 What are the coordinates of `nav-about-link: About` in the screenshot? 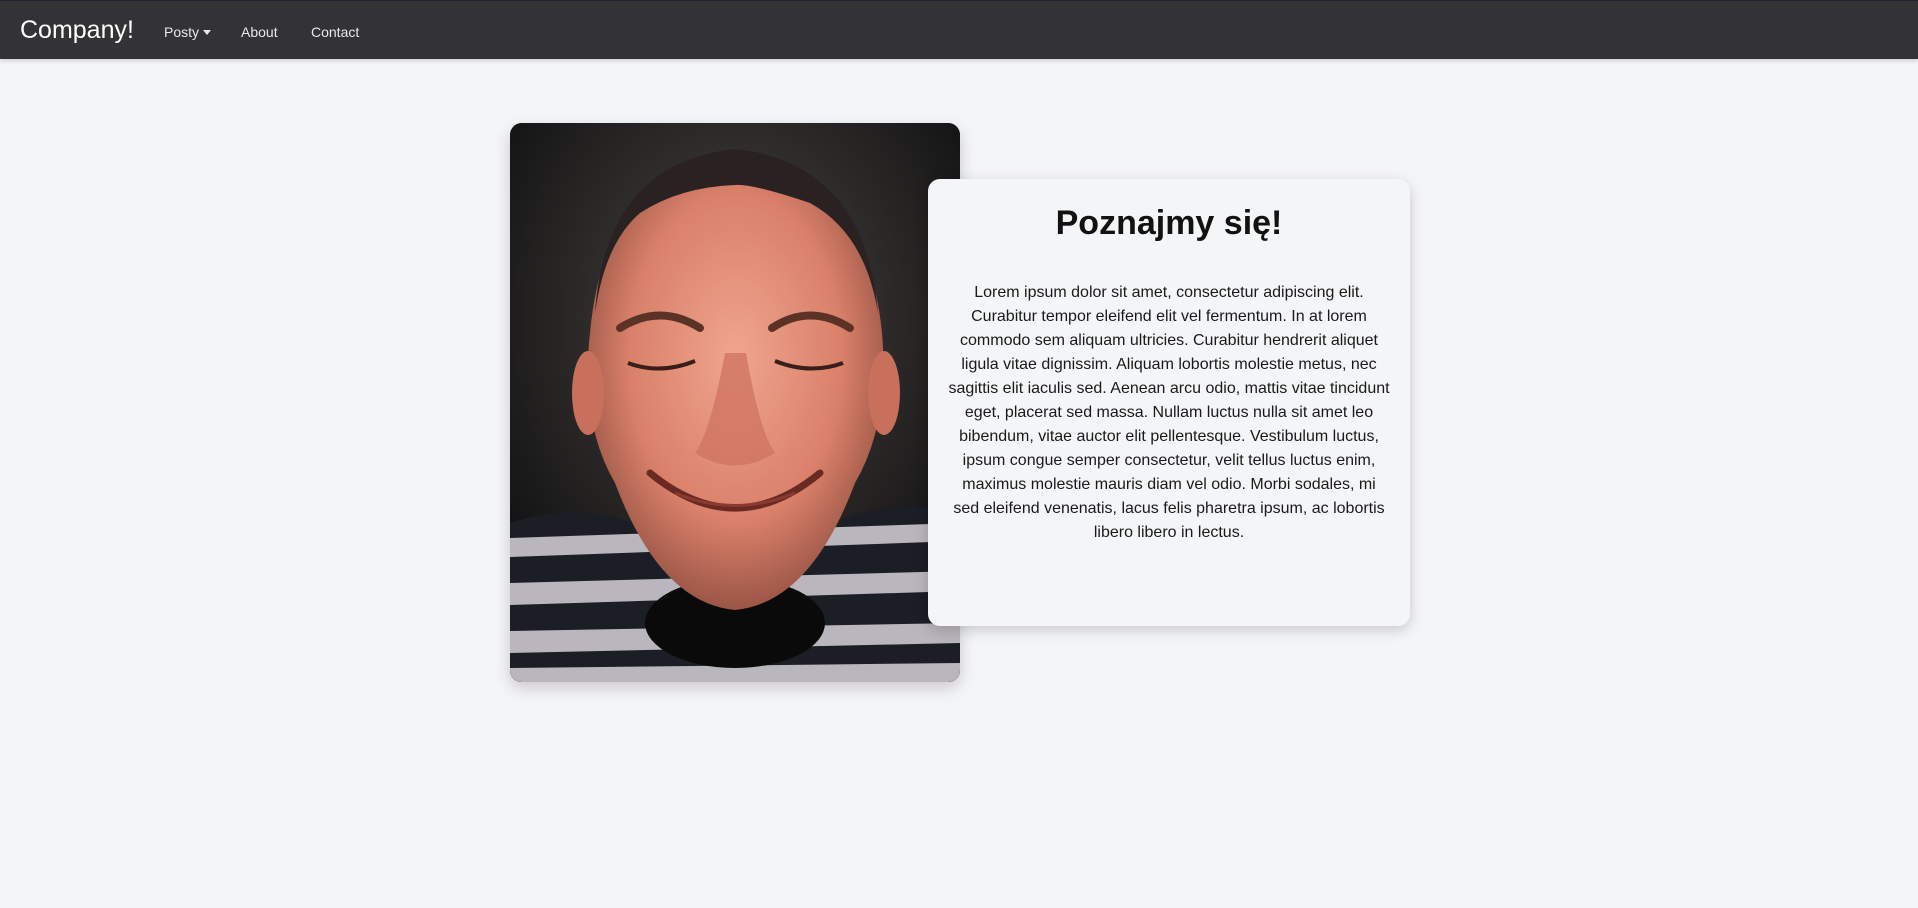 It's located at (259, 32).